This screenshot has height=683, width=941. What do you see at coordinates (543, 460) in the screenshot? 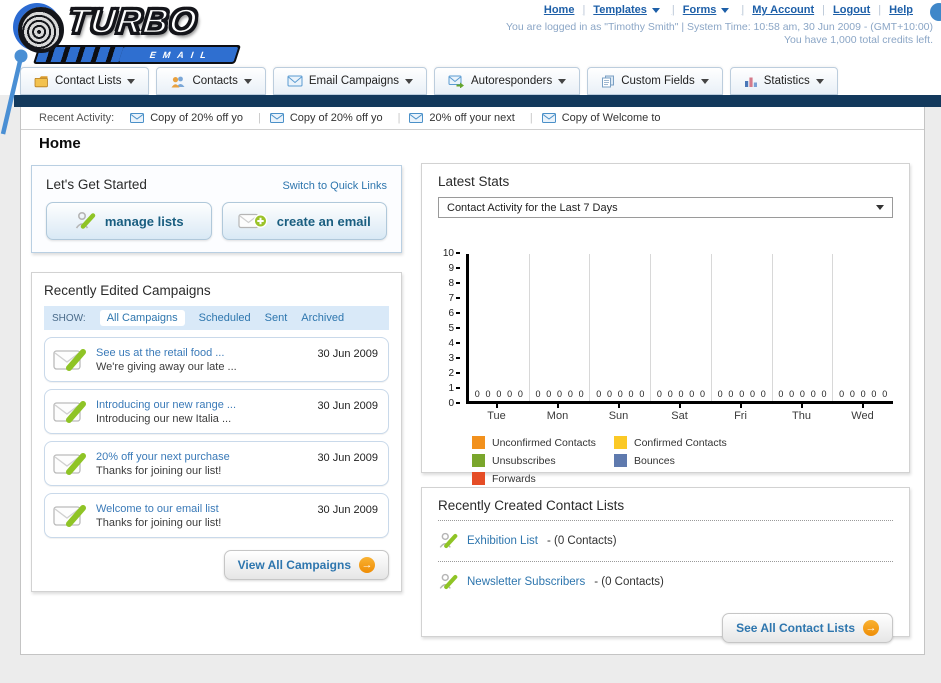
I see `legend-item: Unsubscribes` at bounding box center [543, 460].